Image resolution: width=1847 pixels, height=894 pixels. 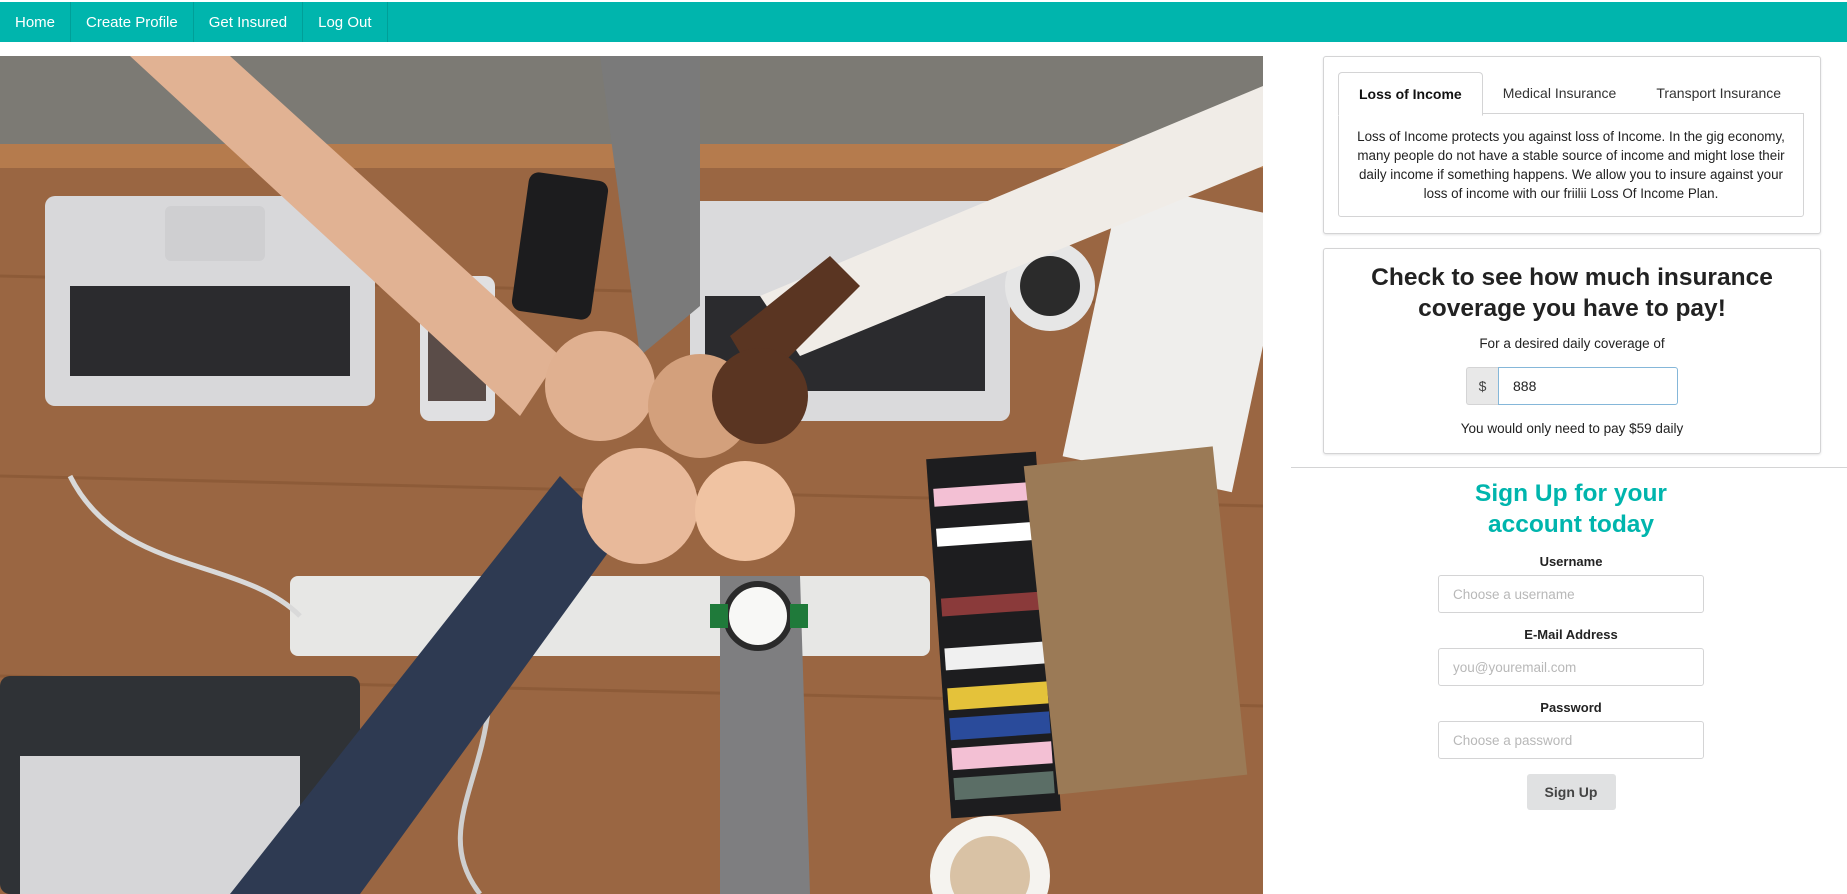 I want to click on email-input, so click(x=1571, y=667).